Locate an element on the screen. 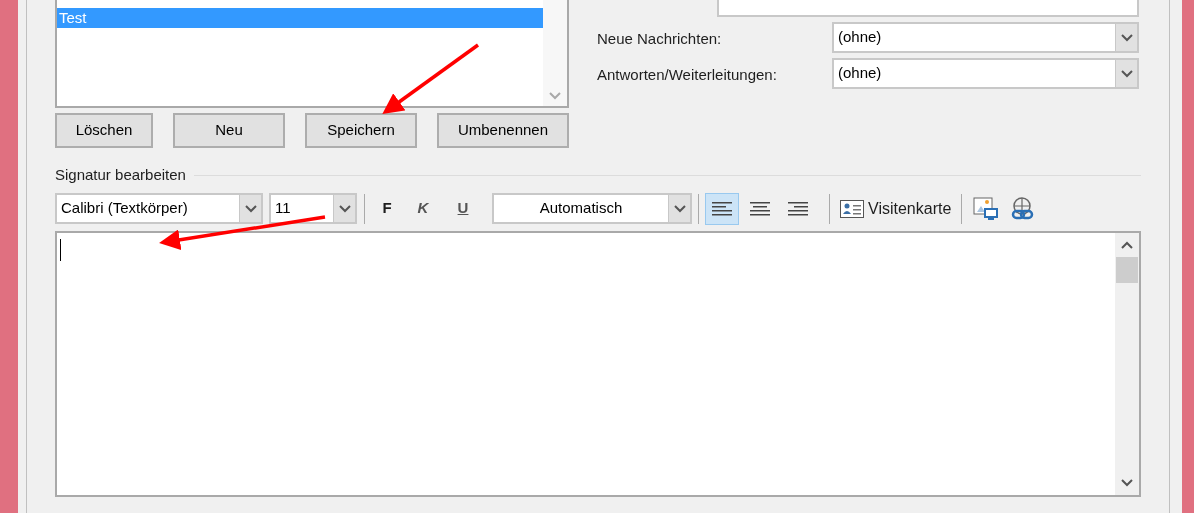  color-dropdown: Automatisch is located at coordinates (592, 208).